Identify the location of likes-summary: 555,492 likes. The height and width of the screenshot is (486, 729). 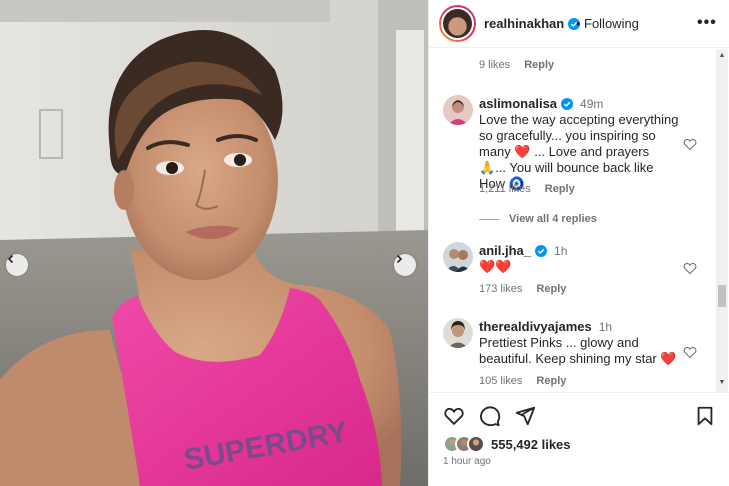
(507, 444).